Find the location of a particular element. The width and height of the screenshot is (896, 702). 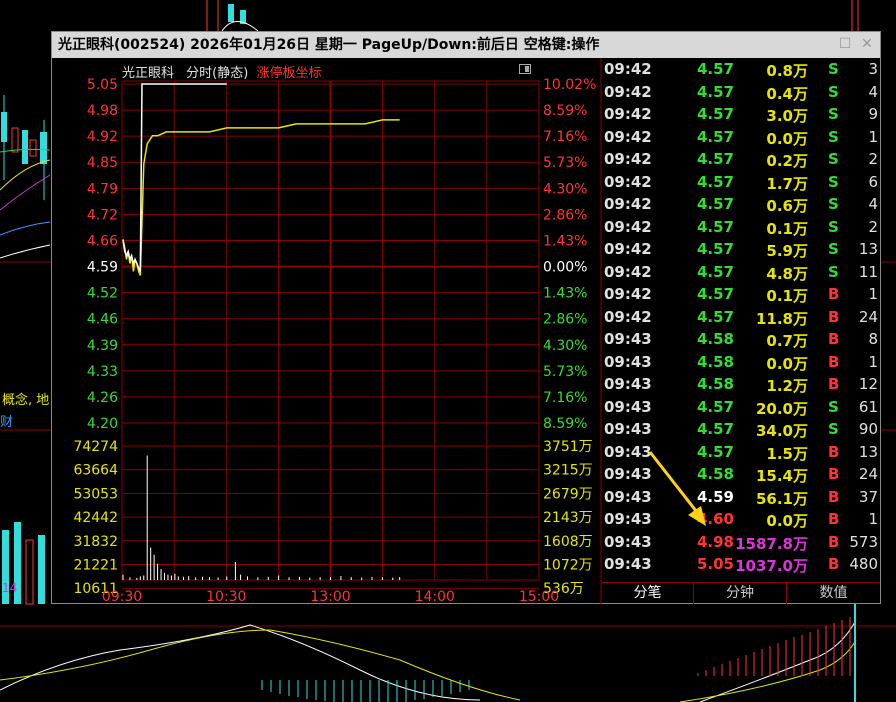

annotation-arrow is located at coordinates (677, 488).